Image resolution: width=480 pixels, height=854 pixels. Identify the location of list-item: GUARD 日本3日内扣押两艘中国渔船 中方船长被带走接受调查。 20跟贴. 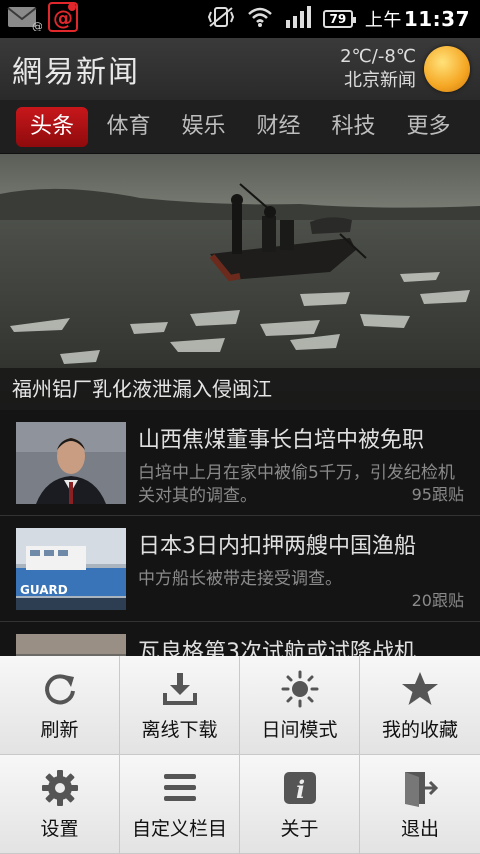
(240, 569).